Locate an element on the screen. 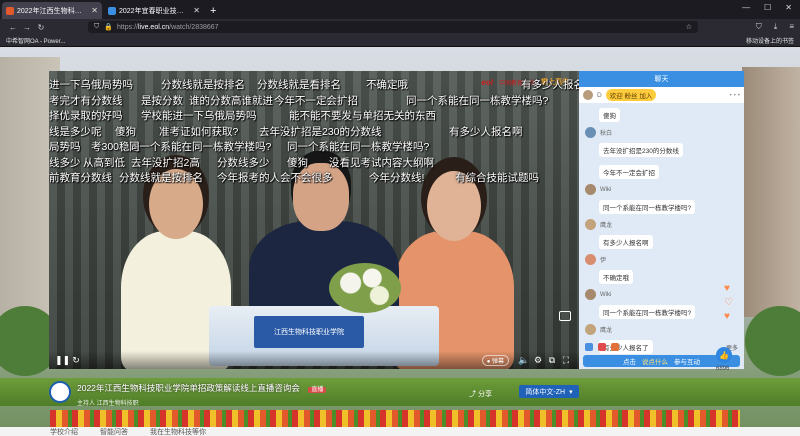  input-suffix: 参与互动 is located at coordinates (687, 362).